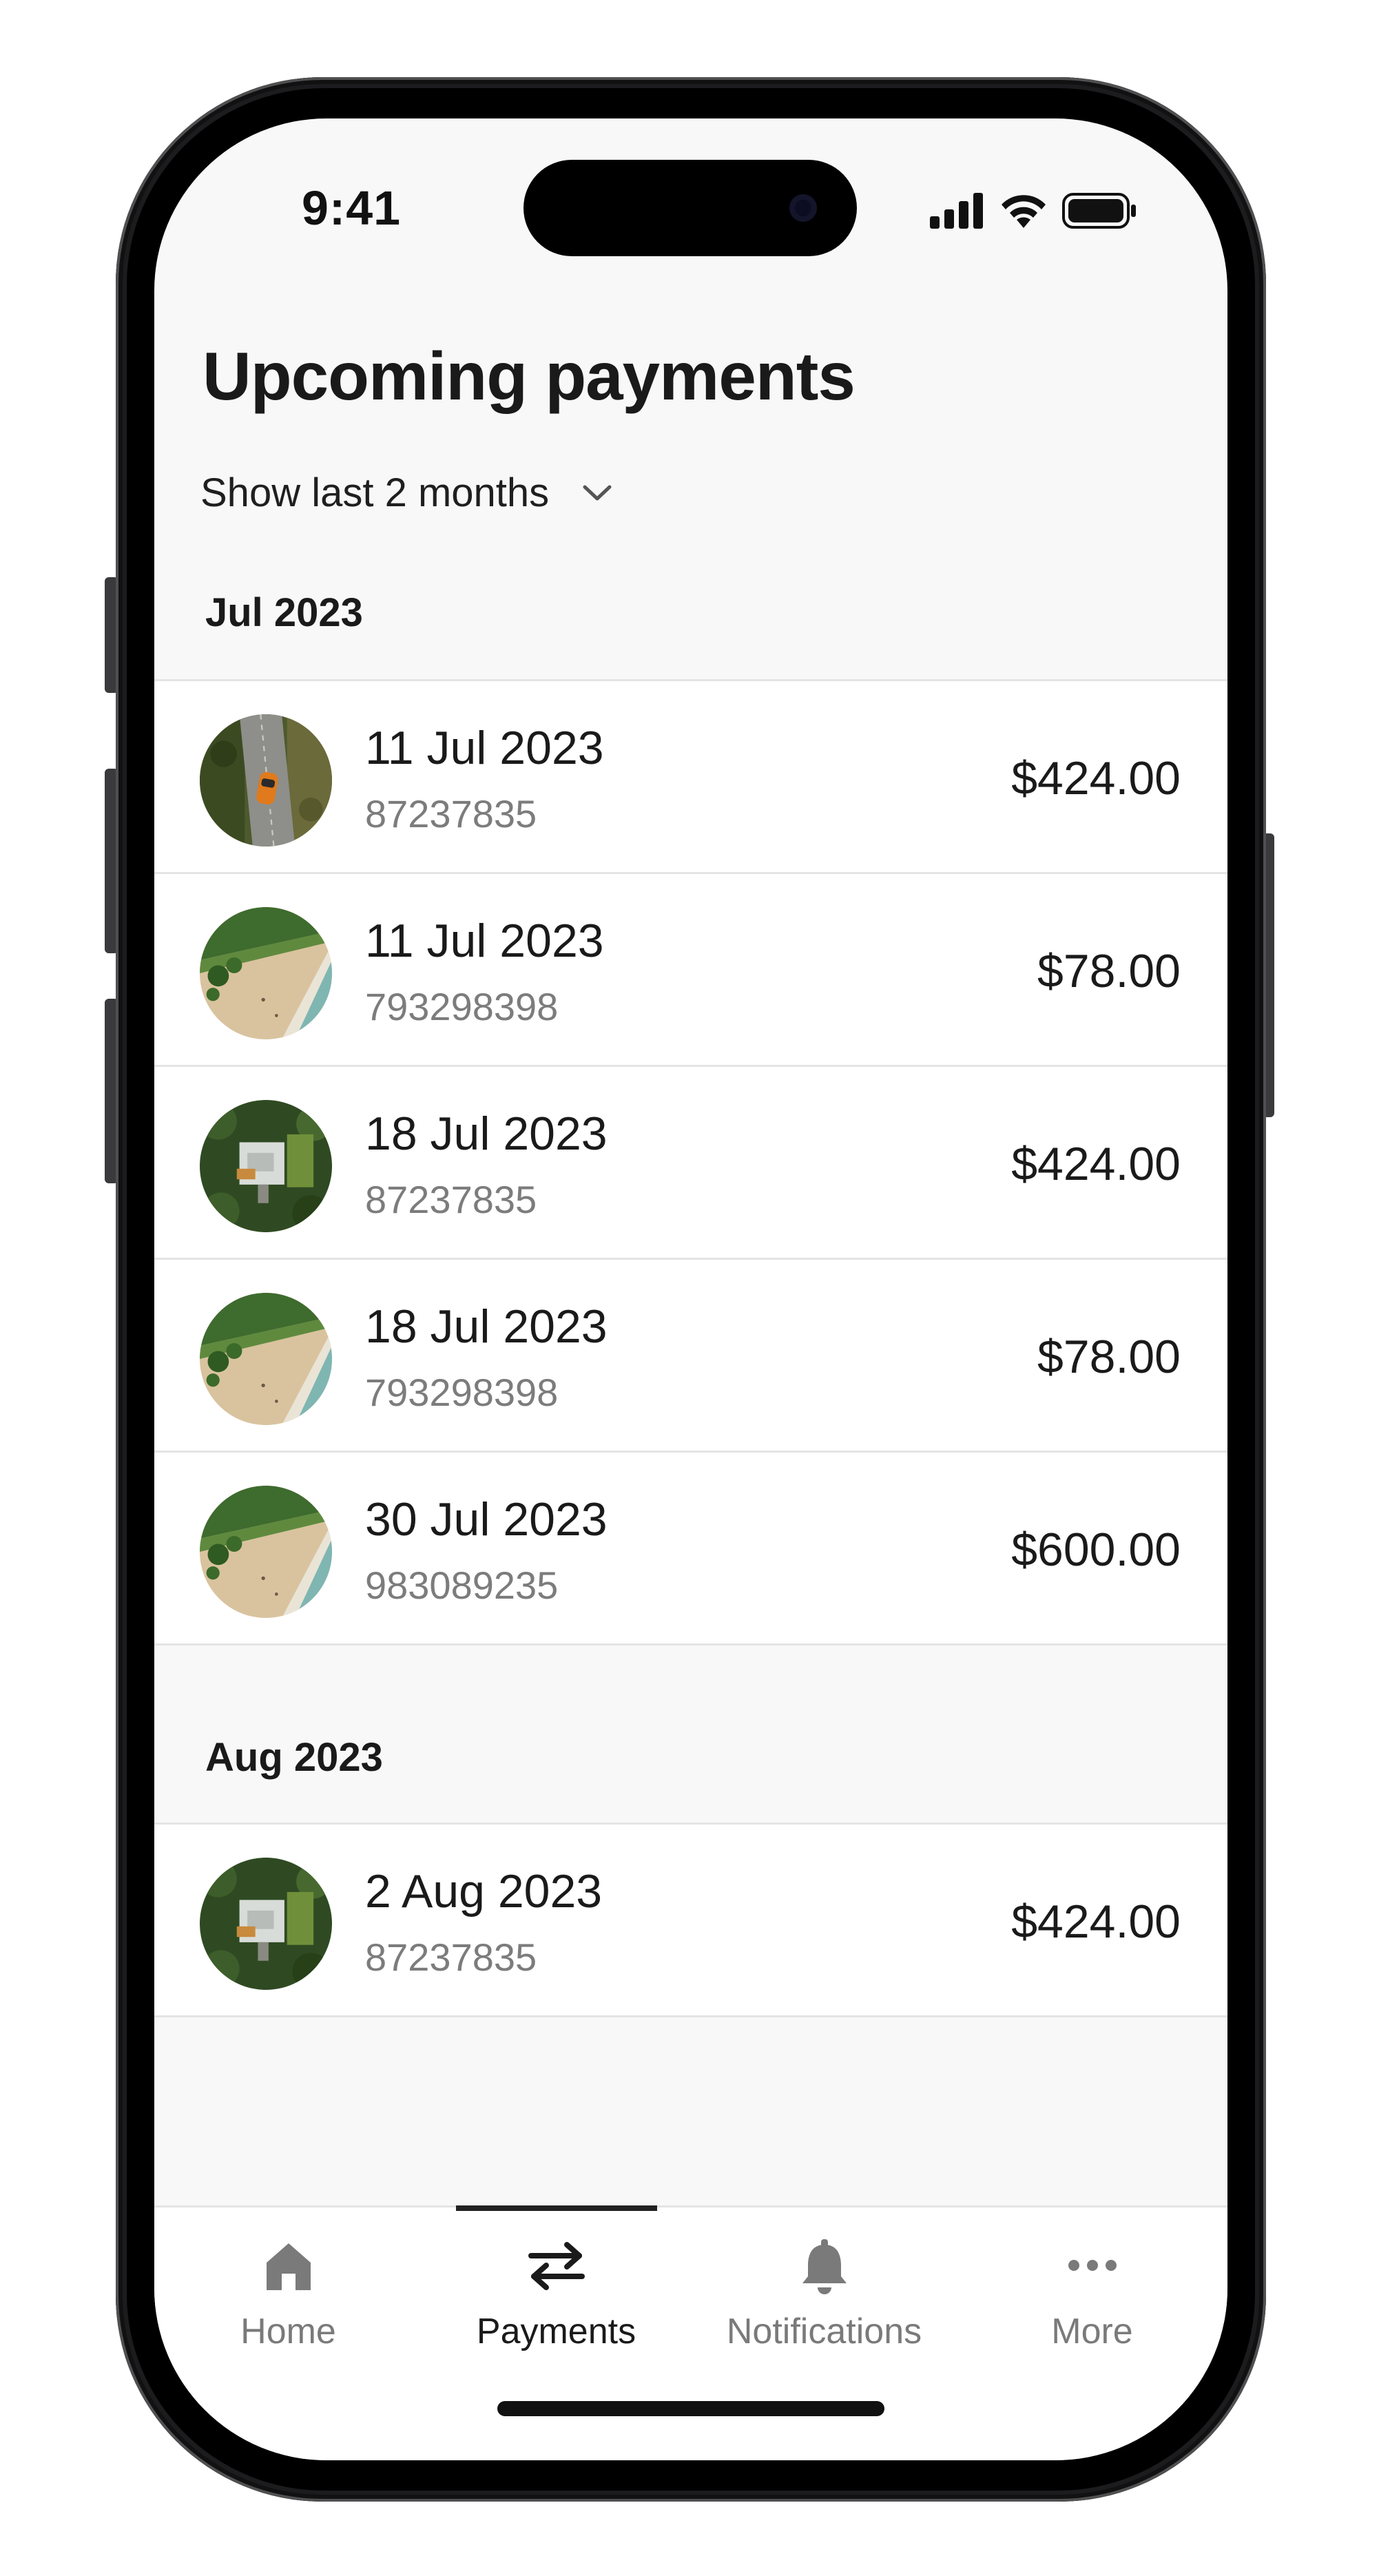 The image size is (1379, 2576). I want to click on filter-label: Show last 2 months, so click(375, 492).